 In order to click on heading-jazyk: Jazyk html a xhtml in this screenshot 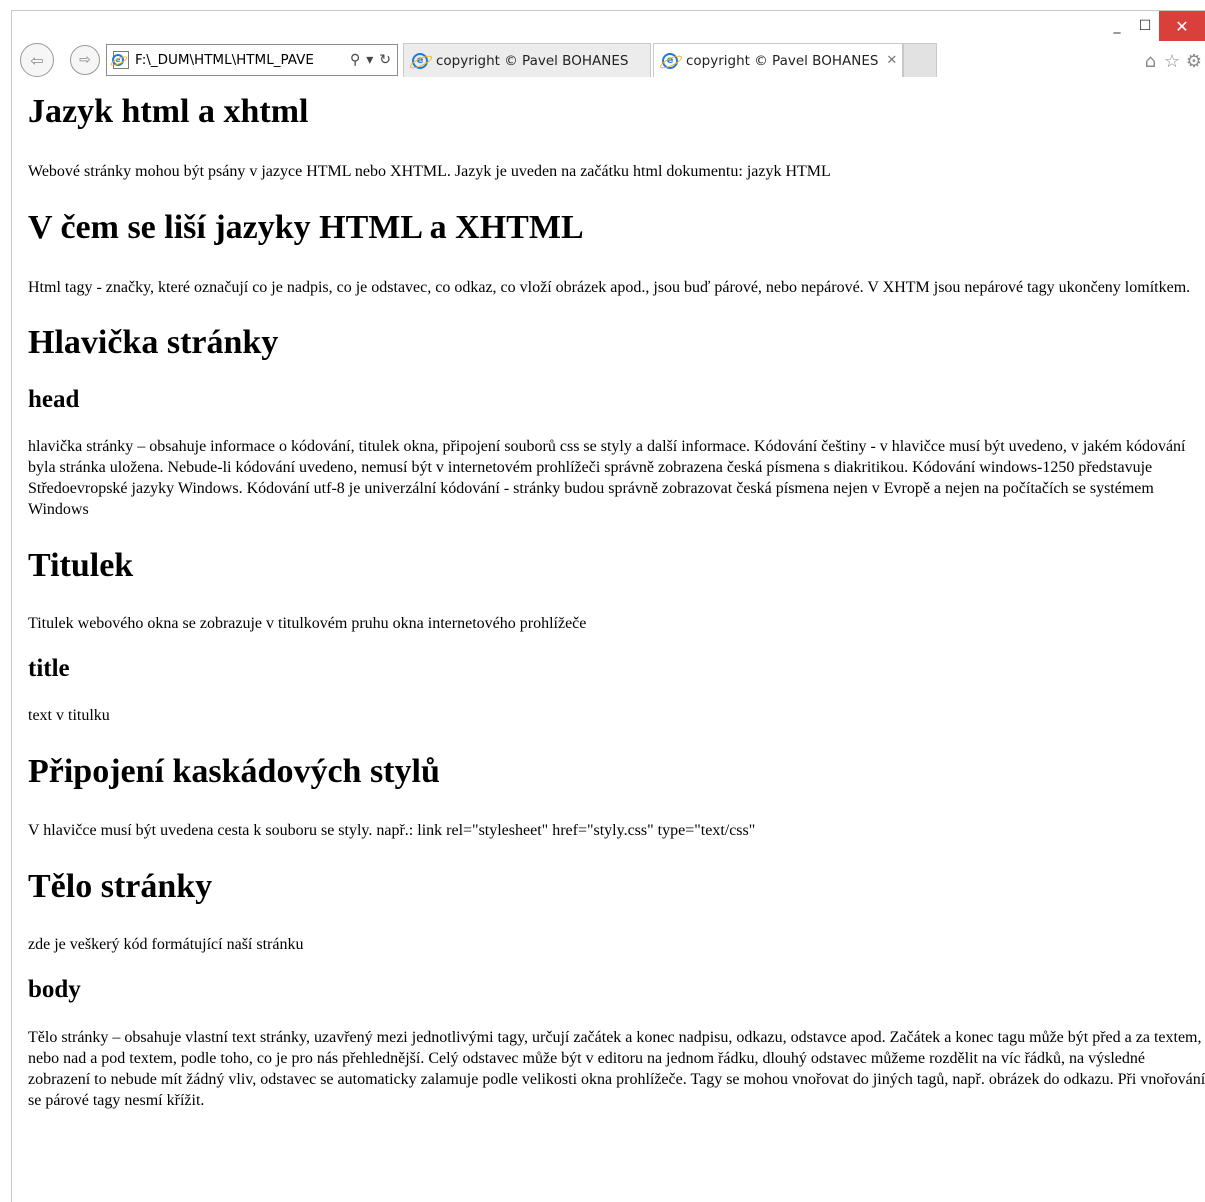, I will do `click(168, 111)`.